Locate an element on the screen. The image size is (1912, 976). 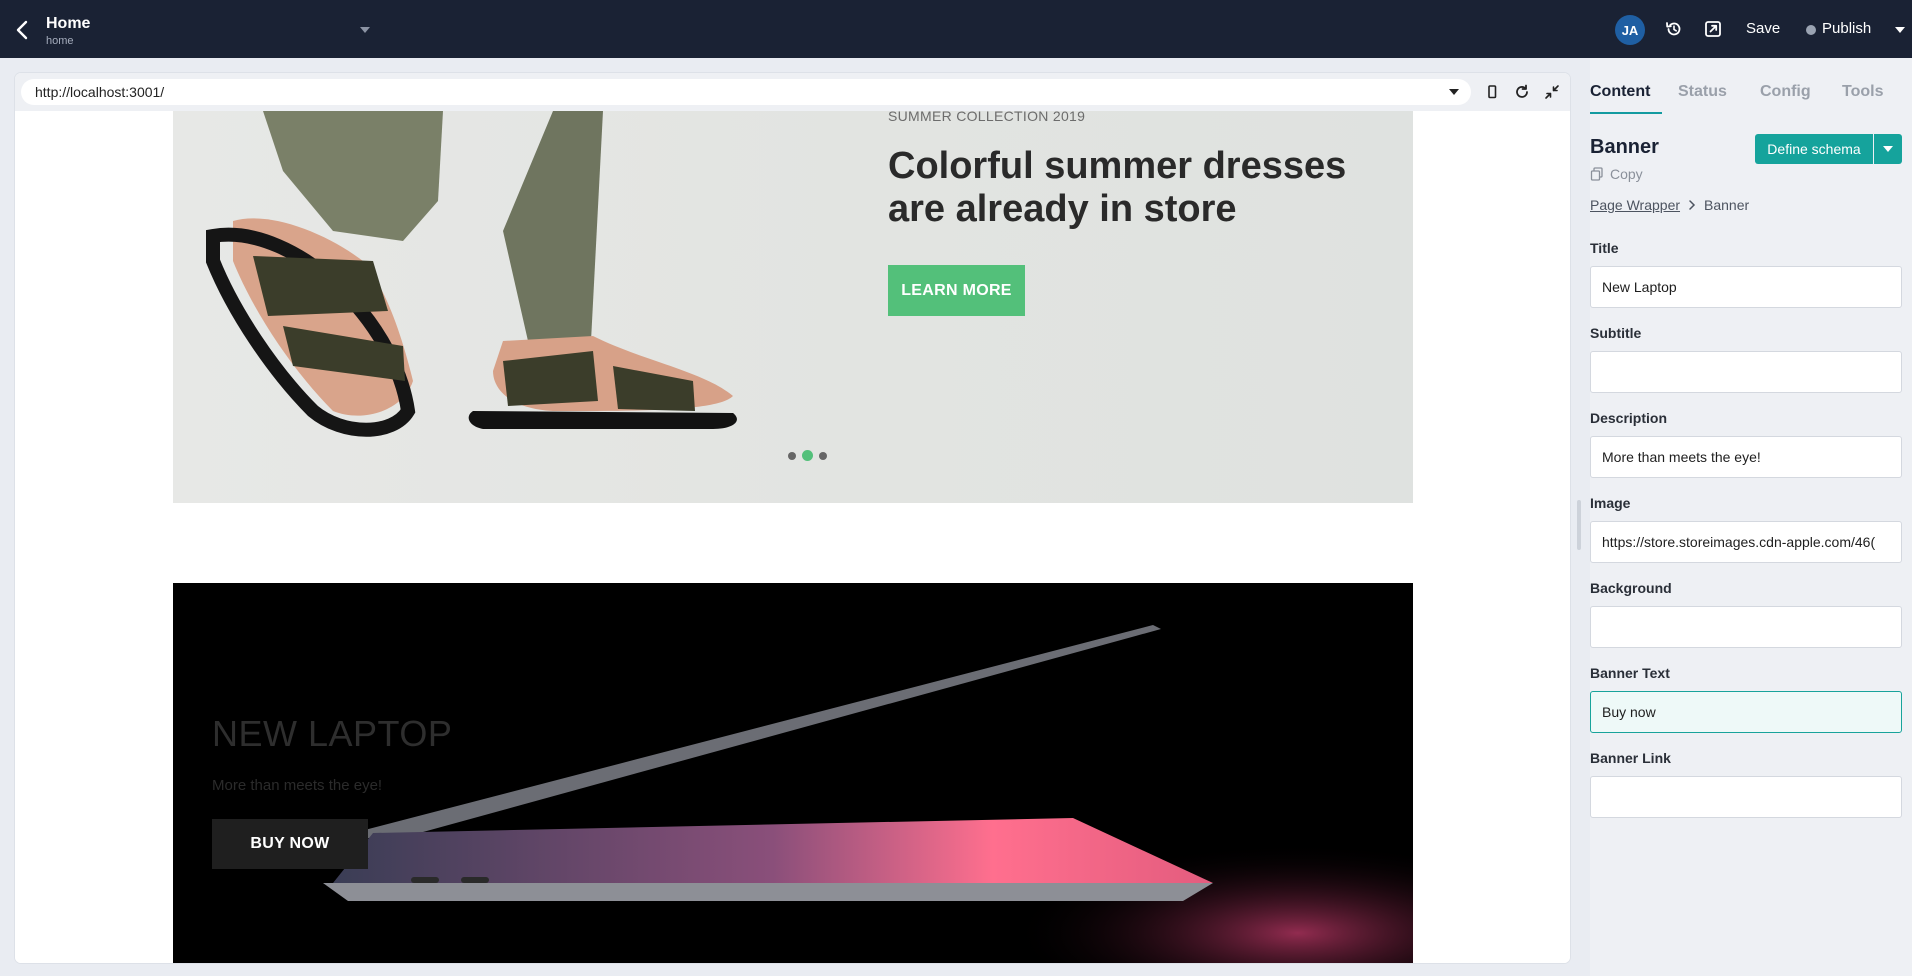
refresh-icon is located at coordinates (1522, 92).